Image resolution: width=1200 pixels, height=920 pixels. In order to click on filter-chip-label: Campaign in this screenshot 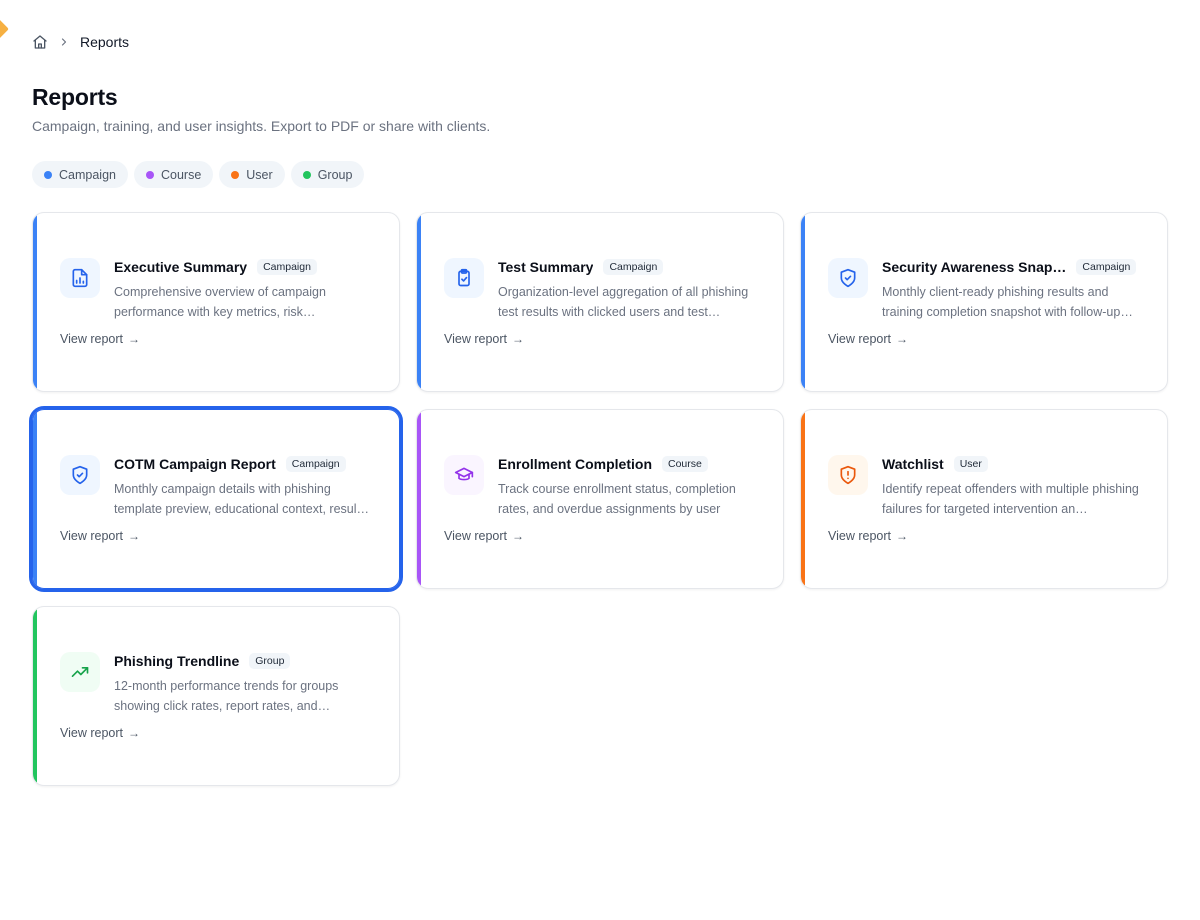, I will do `click(87, 174)`.